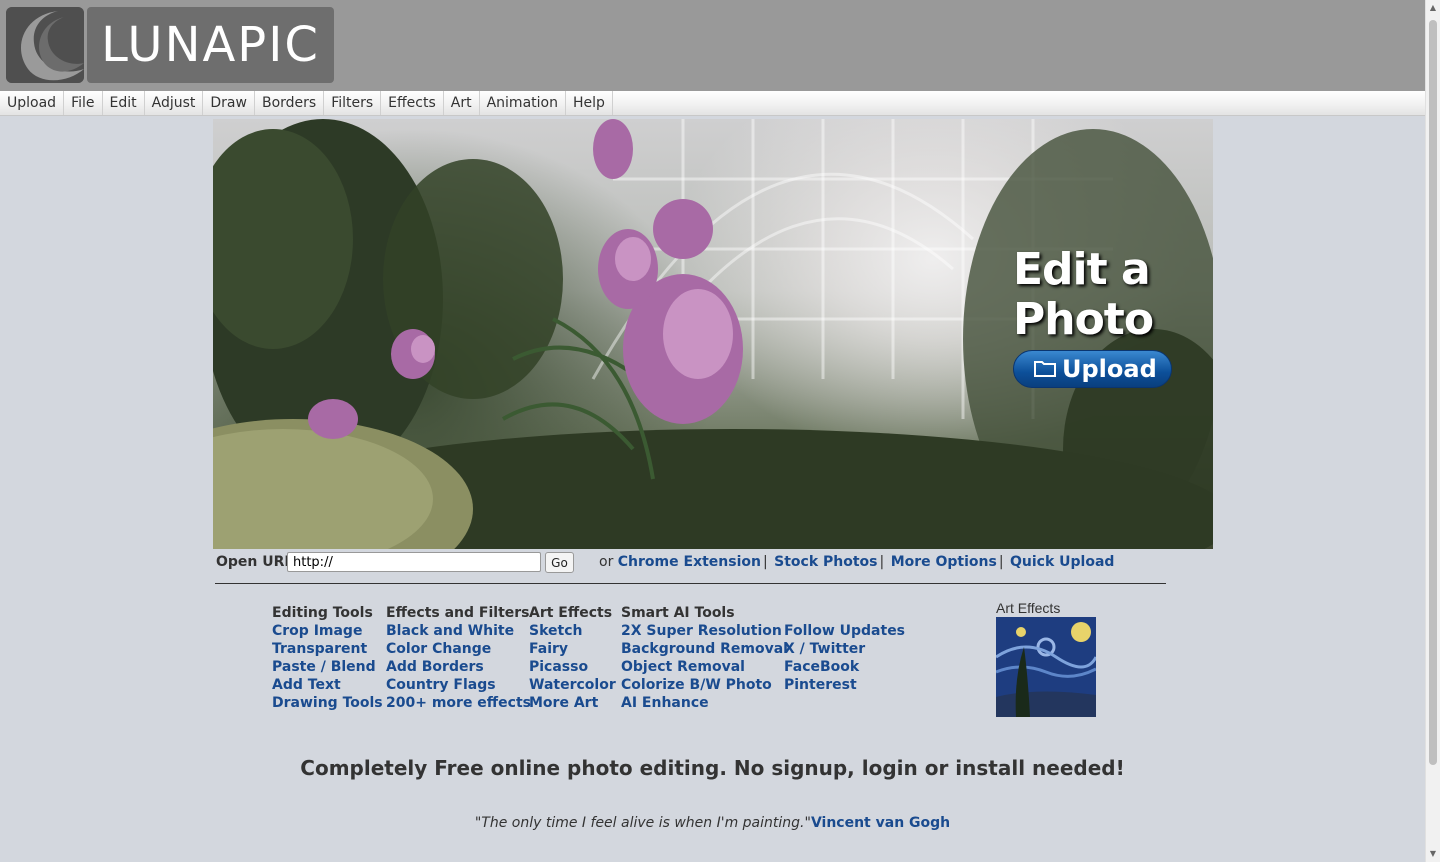  What do you see at coordinates (458, 685) in the screenshot?
I see `country-flags-link: Country Flags` at bounding box center [458, 685].